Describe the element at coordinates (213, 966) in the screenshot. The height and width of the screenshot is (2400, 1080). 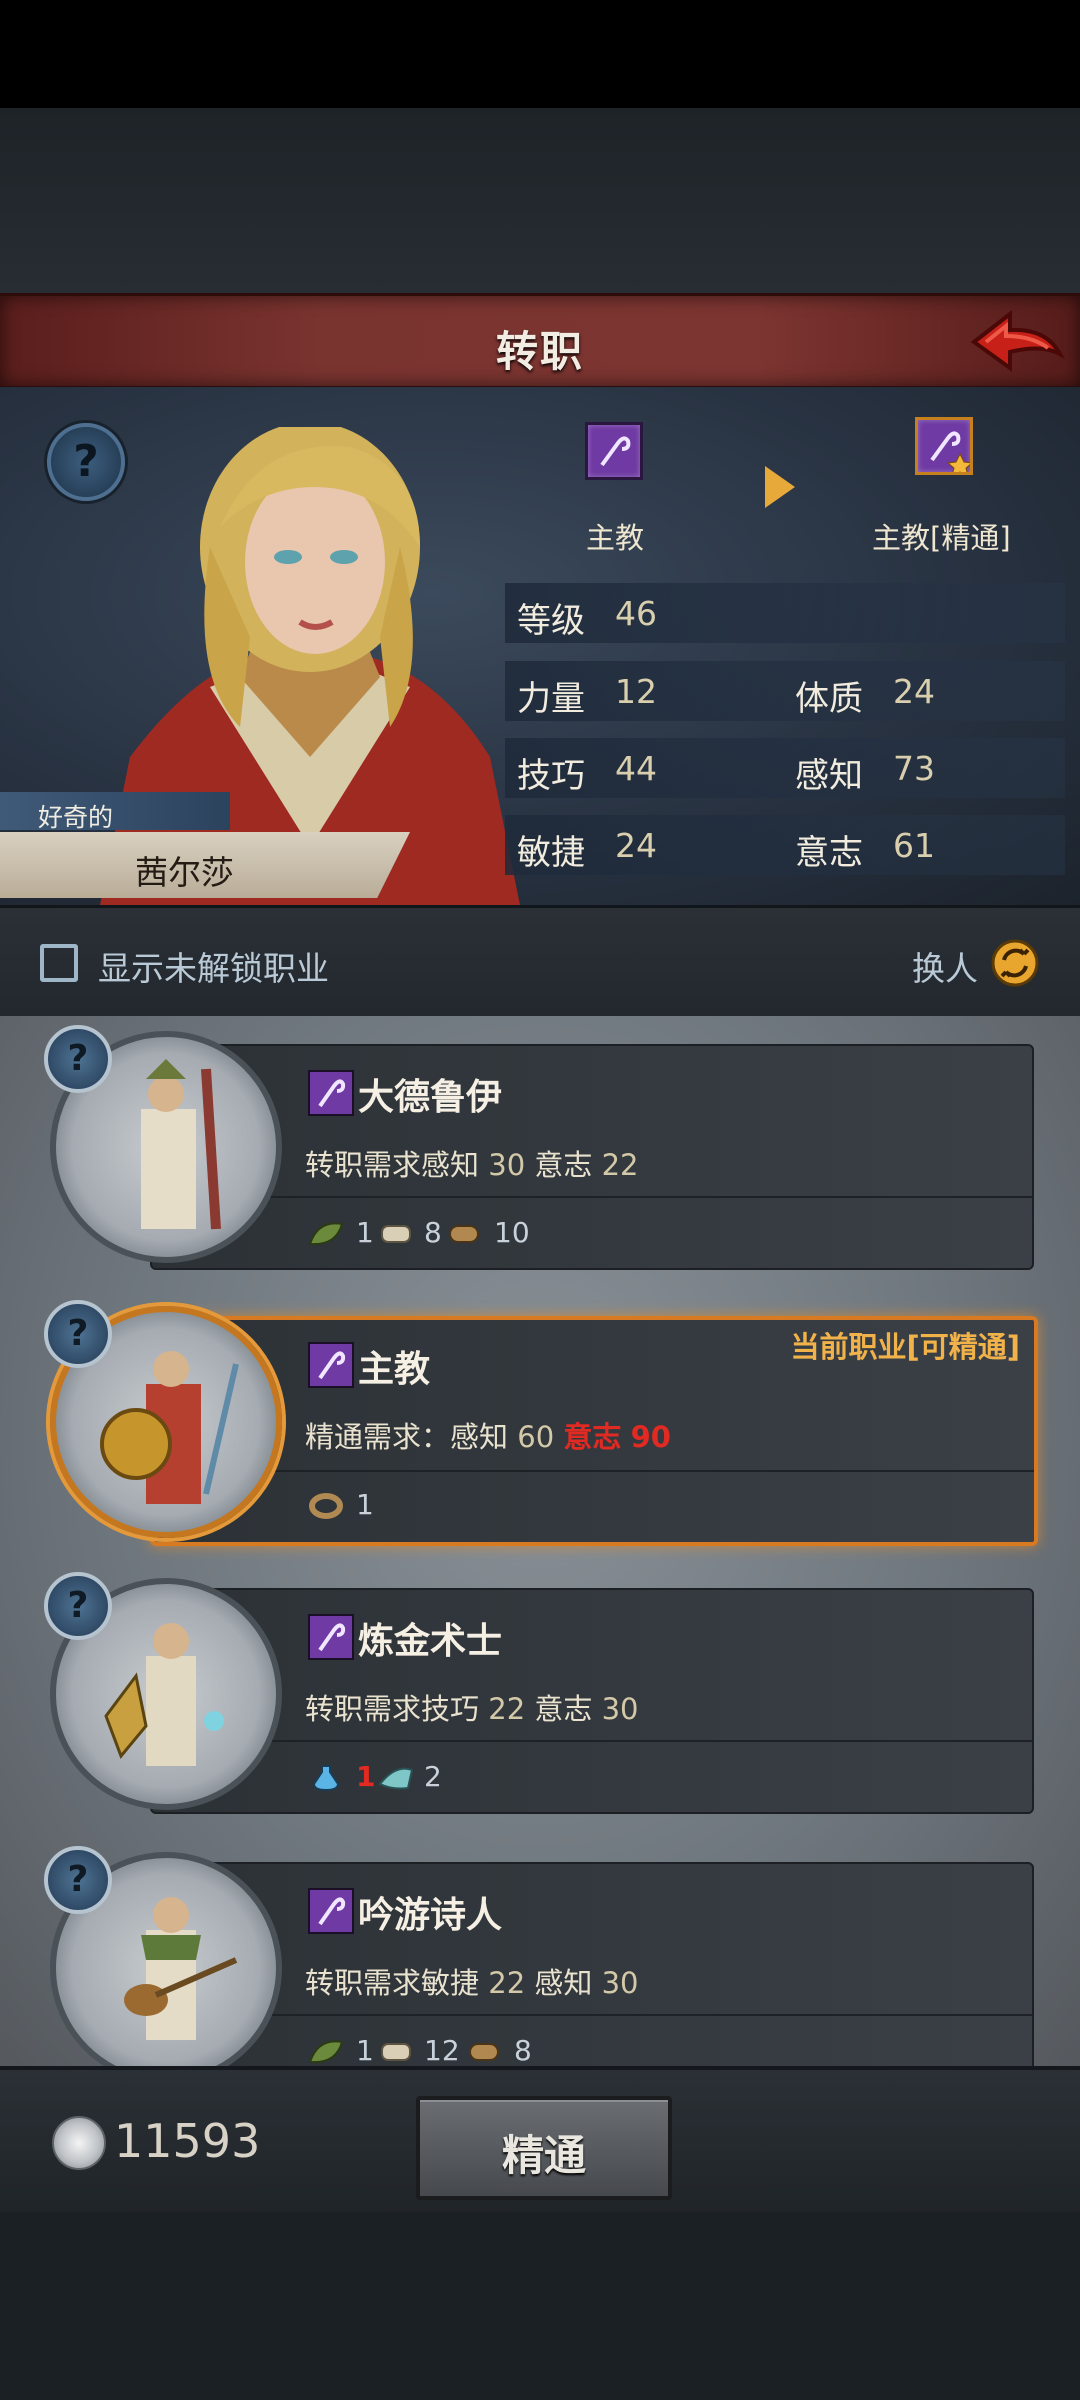
I see `show-locked-label: 显示未解锁职业` at that location.